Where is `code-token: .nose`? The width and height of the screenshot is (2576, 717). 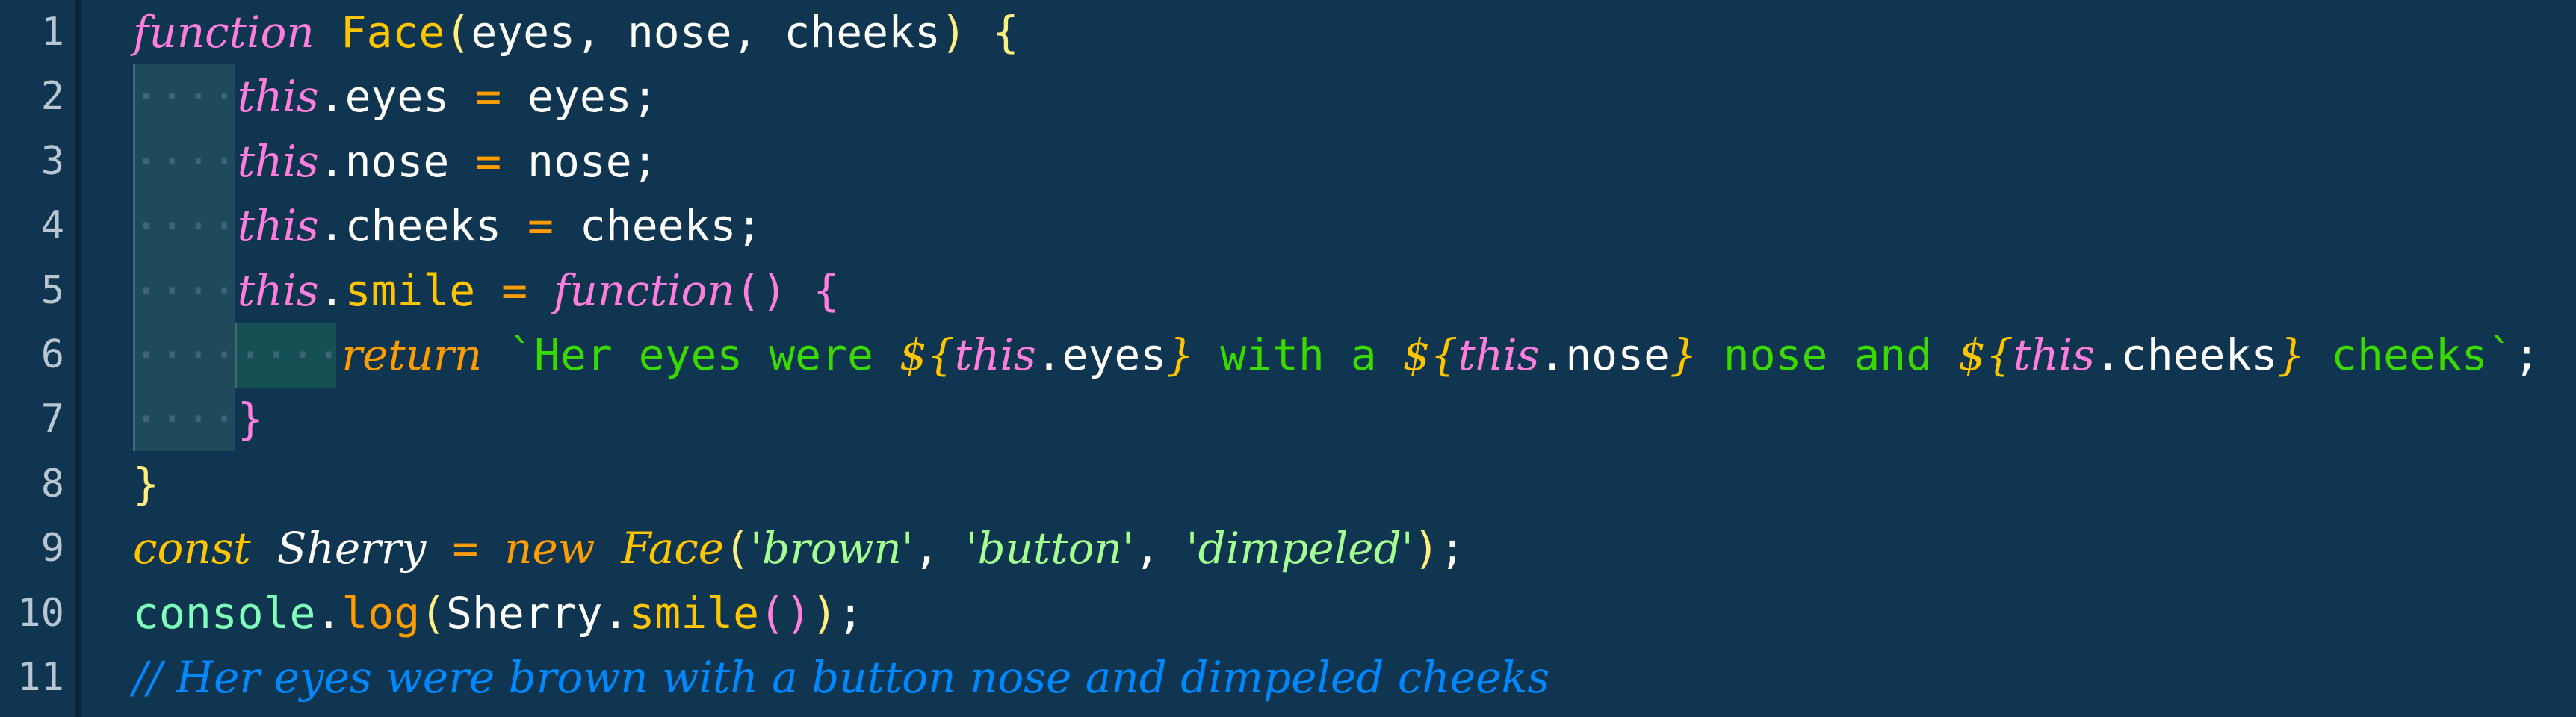 code-token: .nose is located at coordinates (1604, 354).